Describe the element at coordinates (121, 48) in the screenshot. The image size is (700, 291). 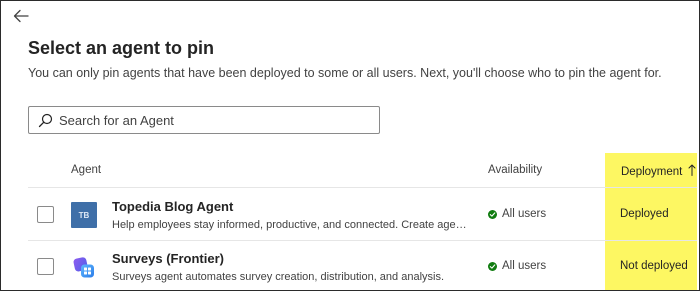
I see `page-title: Select an agent to pin` at that location.